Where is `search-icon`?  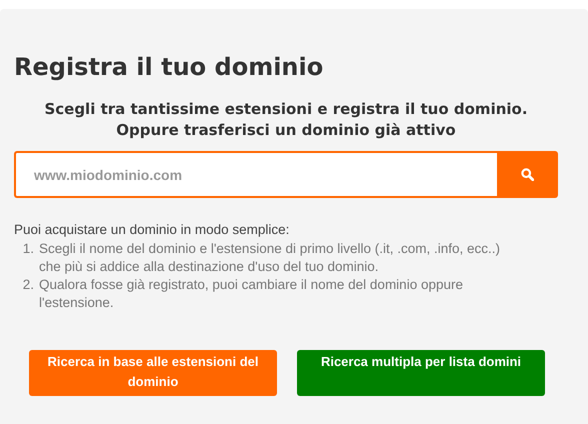 search-icon is located at coordinates (527, 174).